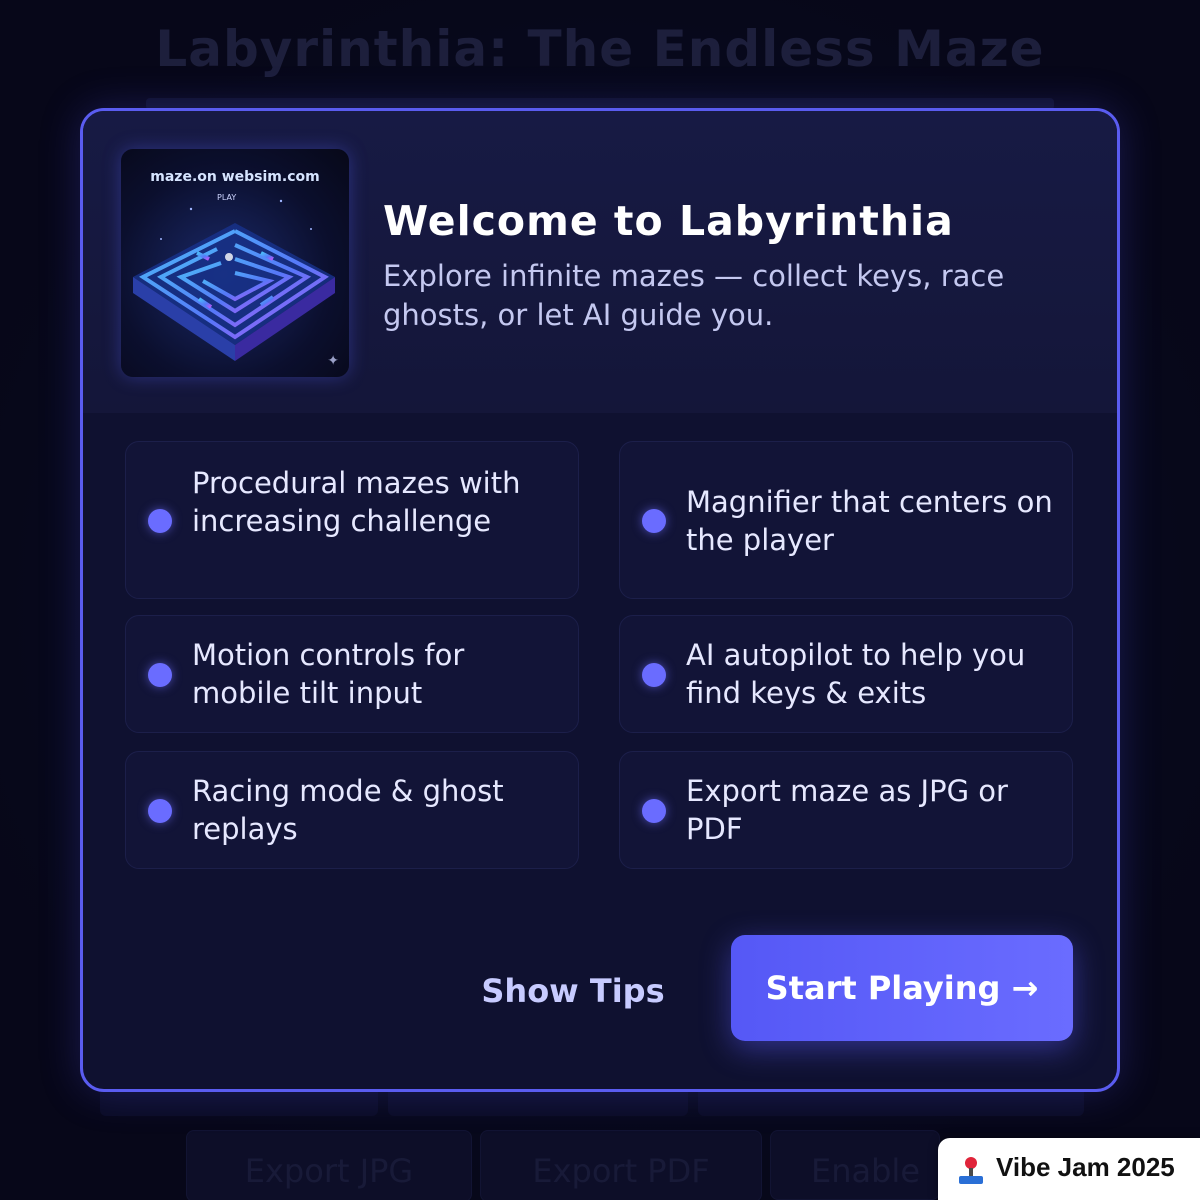 This screenshot has height=1200, width=1200. I want to click on feature-text: Racing mode & ghost replays, so click(348, 810).